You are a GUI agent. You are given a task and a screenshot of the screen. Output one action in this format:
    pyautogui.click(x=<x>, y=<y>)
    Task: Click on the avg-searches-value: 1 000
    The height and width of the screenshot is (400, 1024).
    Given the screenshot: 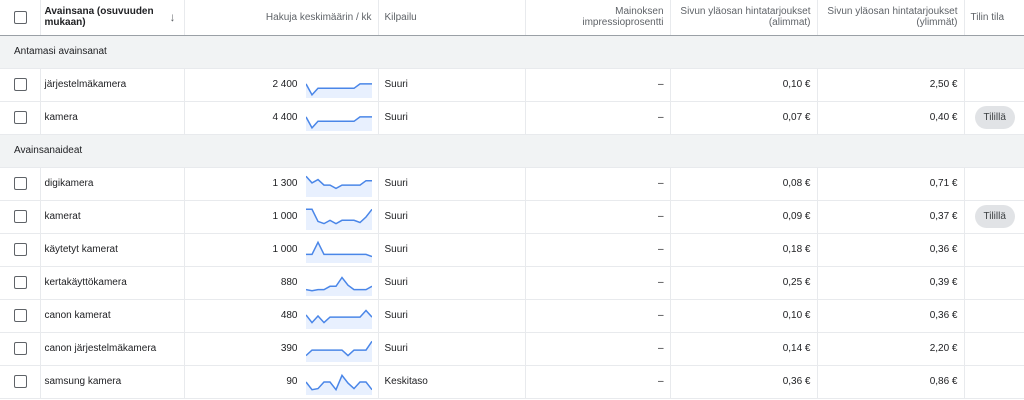 What is the action you would take?
    pyautogui.click(x=285, y=249)
    